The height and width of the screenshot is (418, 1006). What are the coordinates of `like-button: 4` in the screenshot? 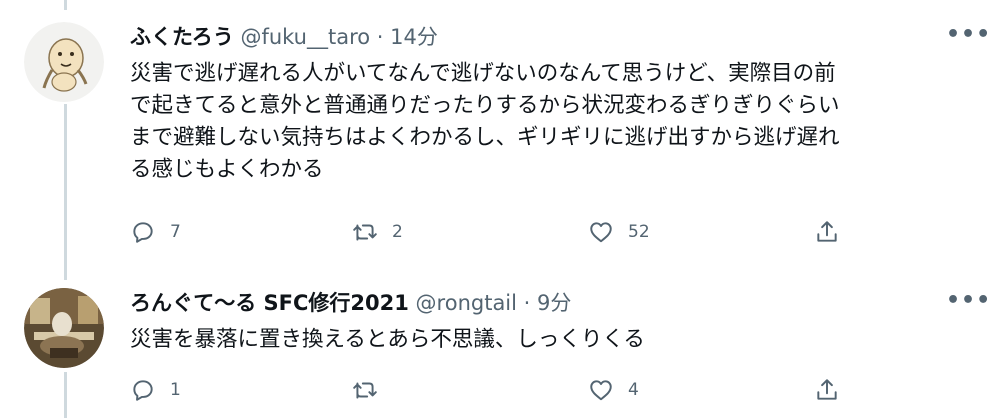 It's located at (613, 390).